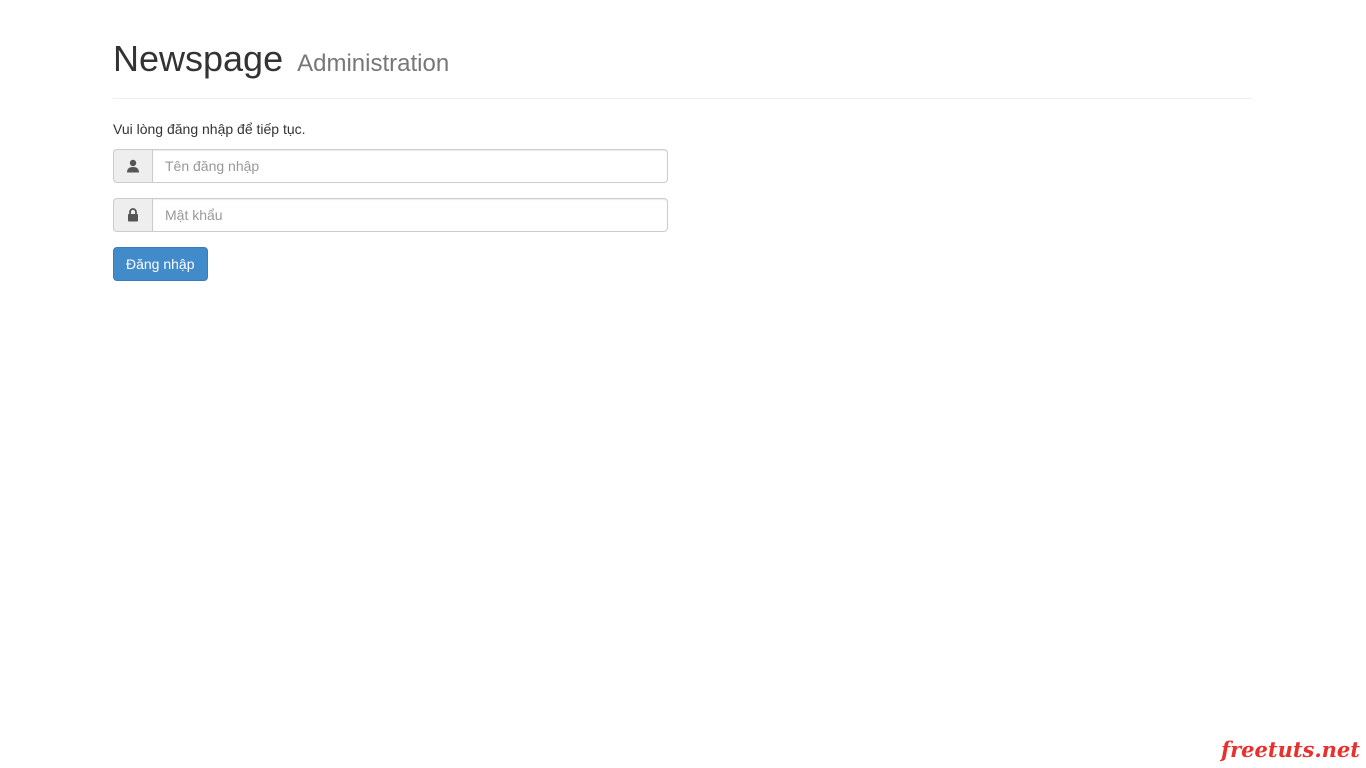  I want to click on password-input-group, so click(390, 215).